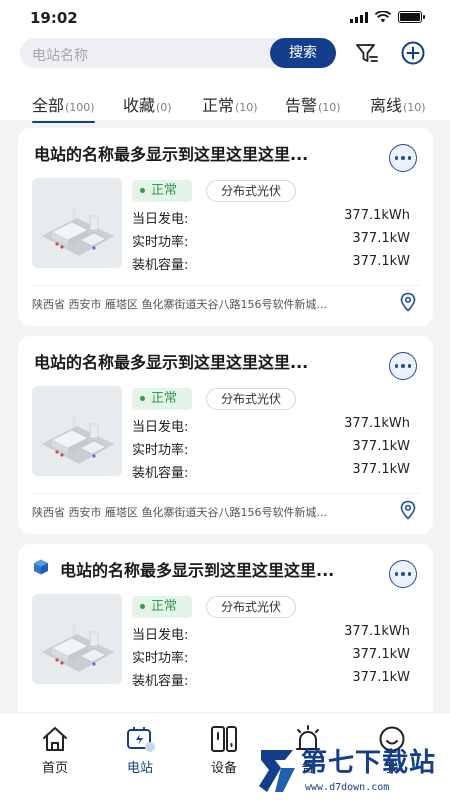  I want to click on device-icon, so click(224, 739).